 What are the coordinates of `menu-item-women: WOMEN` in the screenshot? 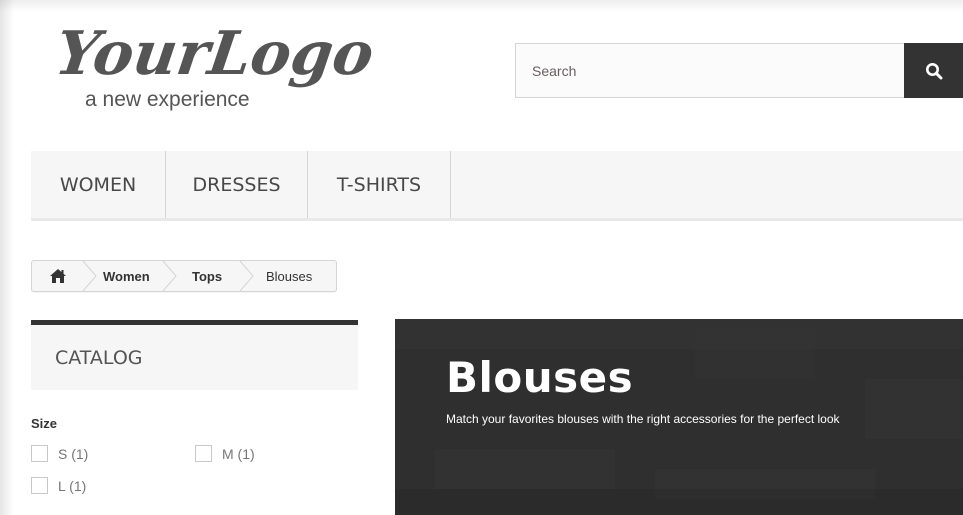 It's located at (98, 184).